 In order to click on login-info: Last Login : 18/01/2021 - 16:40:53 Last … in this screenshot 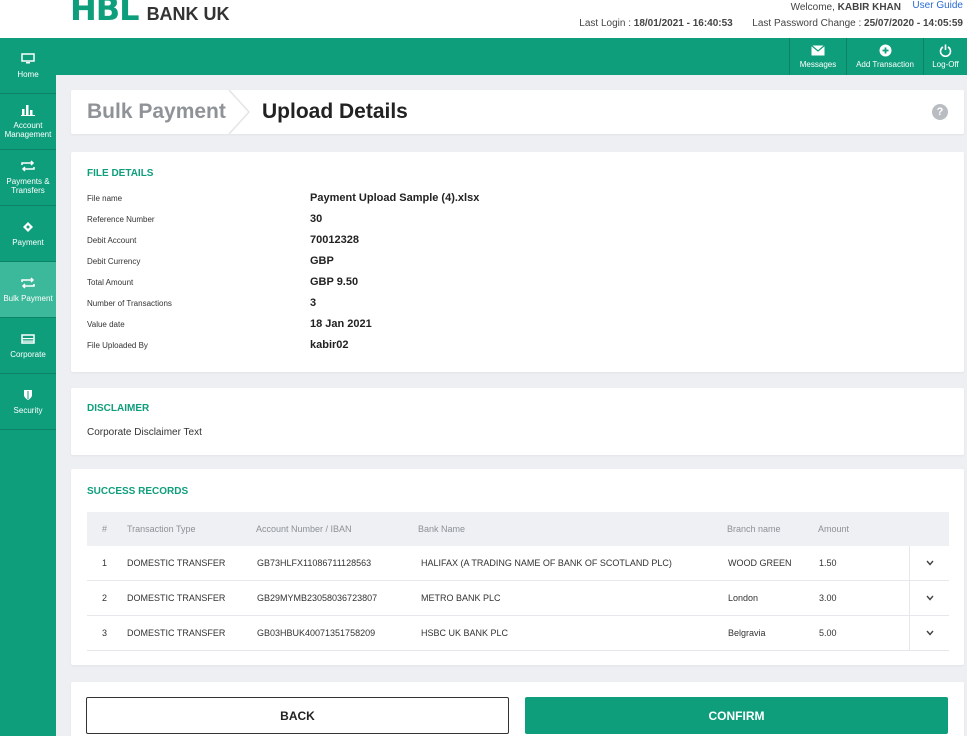, I will do `click(771, 23)`.